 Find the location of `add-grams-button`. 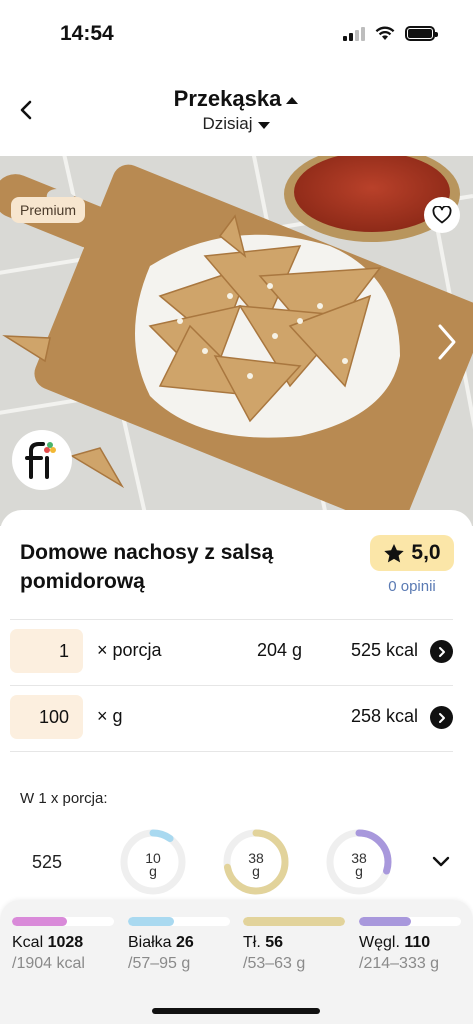

add-grams-button is located at coordinates (441, 717).